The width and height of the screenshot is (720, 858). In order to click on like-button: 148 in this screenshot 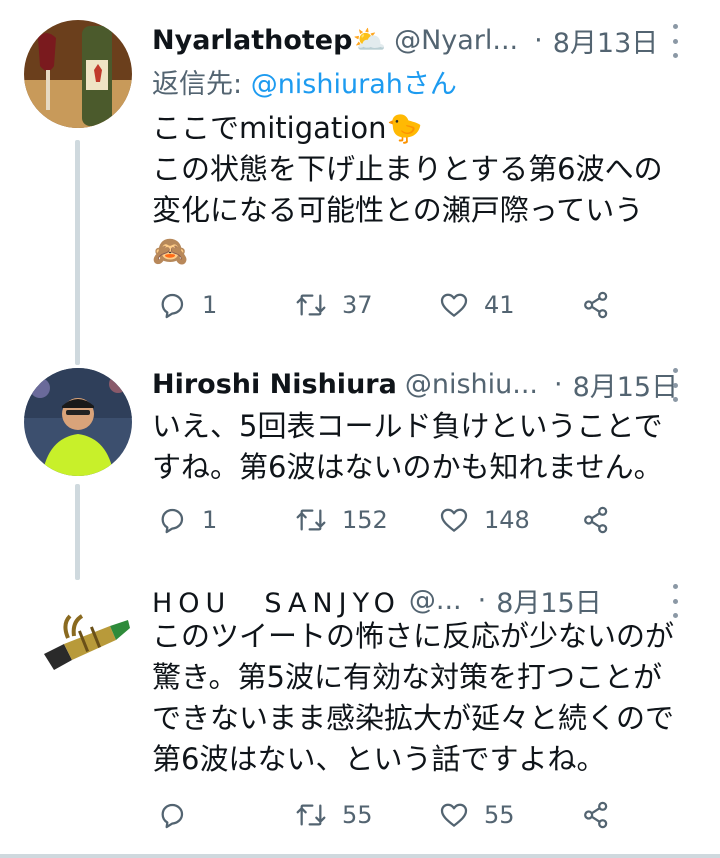, I will do `click(484, 520)`.